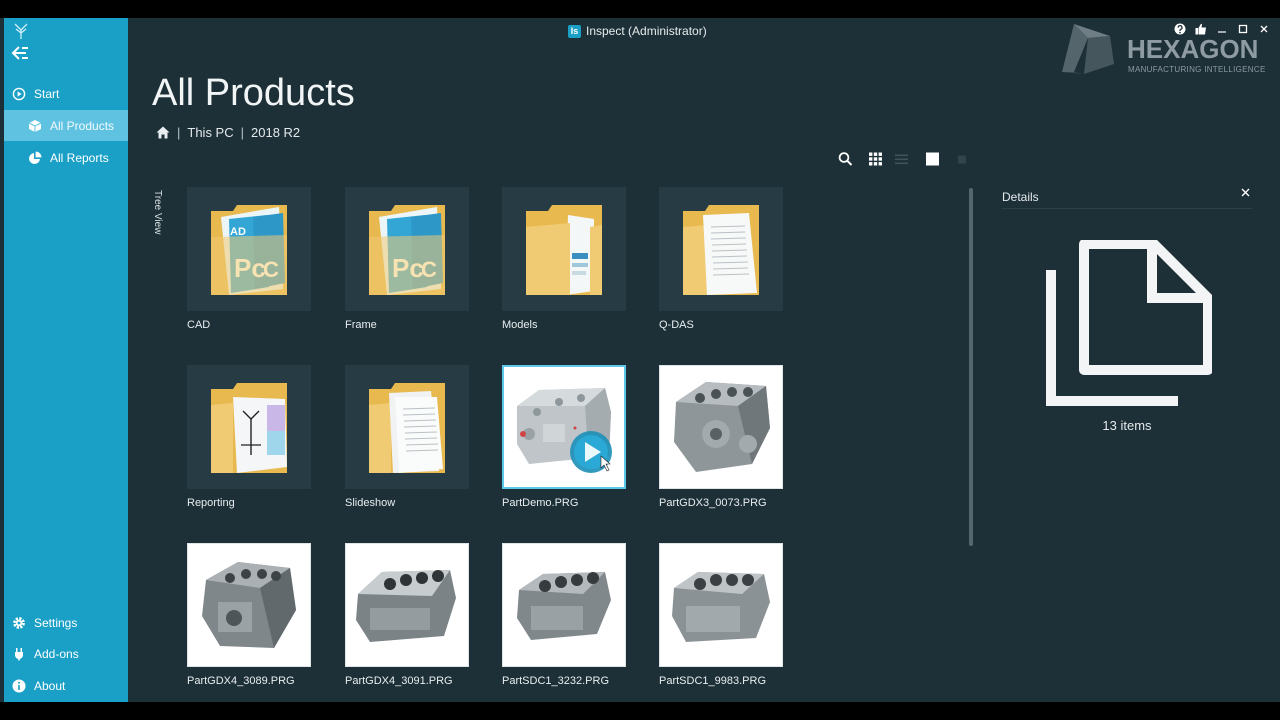 The image size is (1280, 720). What do you see at coordinates (1179, 28) in the screenshot?
I see `help-icon` at bounding box center [1179, 28].